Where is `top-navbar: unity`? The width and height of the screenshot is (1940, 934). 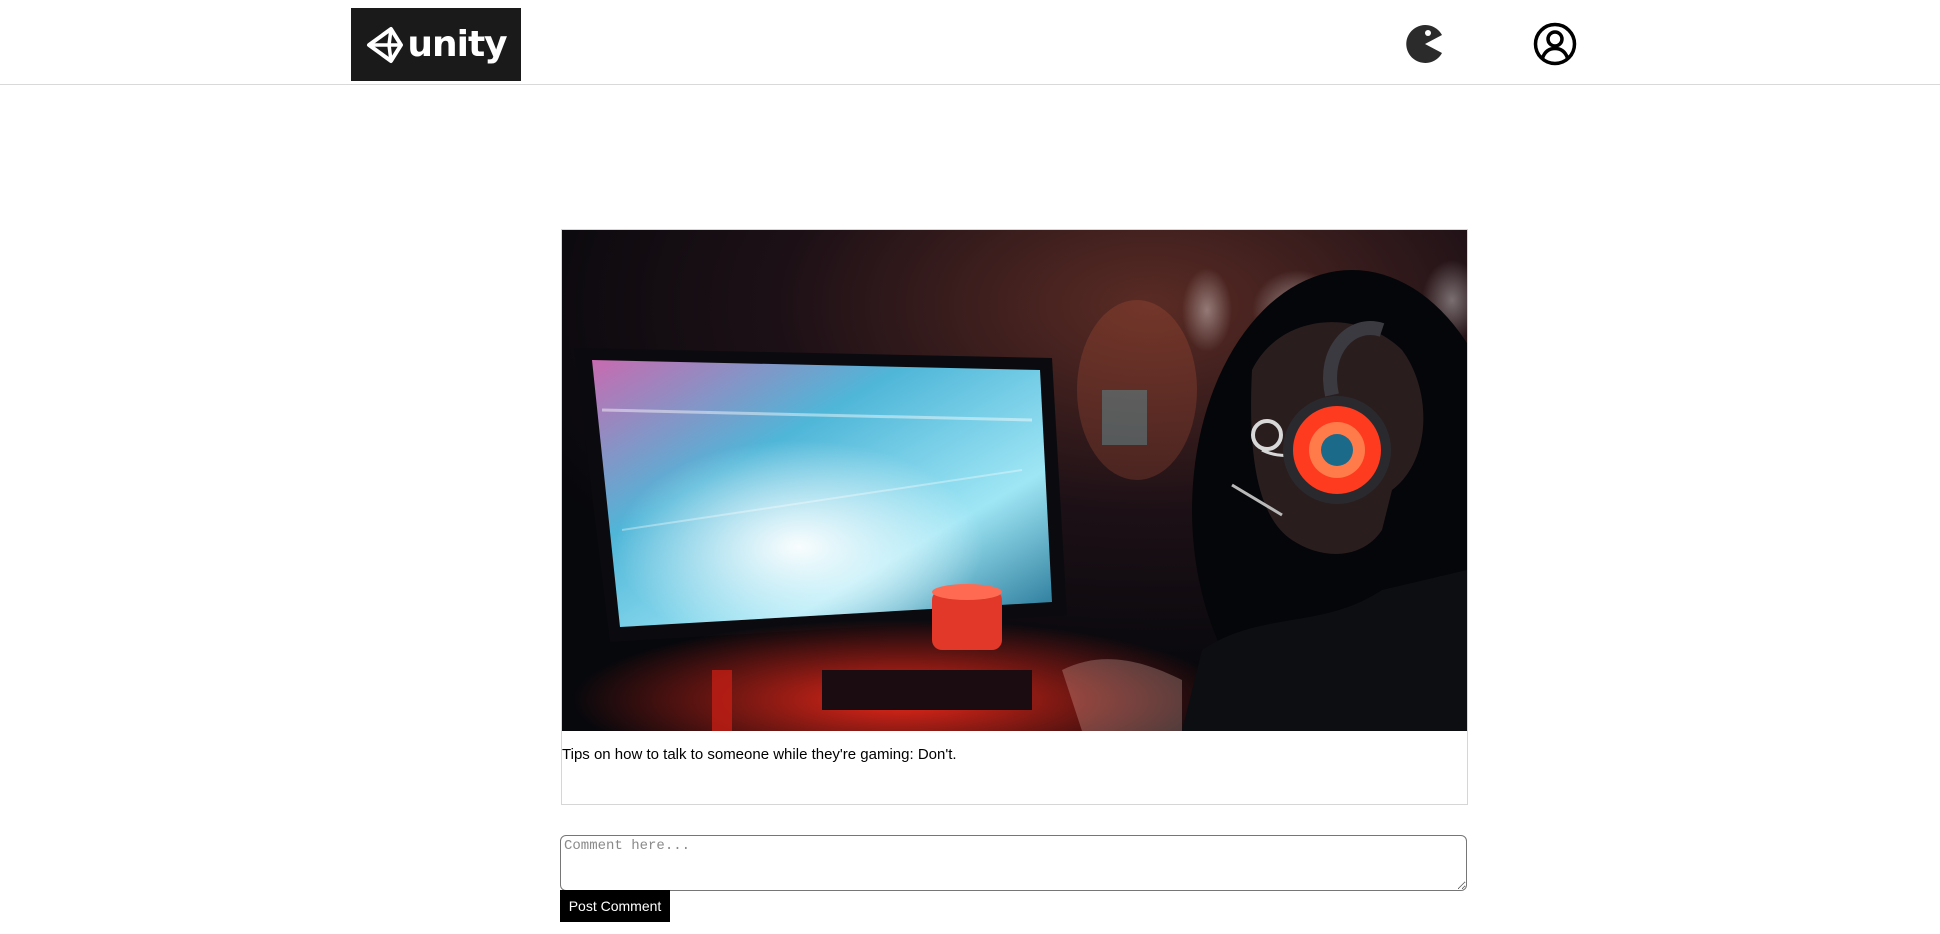 top-navbar: unity is located at coordinates (970, 42).